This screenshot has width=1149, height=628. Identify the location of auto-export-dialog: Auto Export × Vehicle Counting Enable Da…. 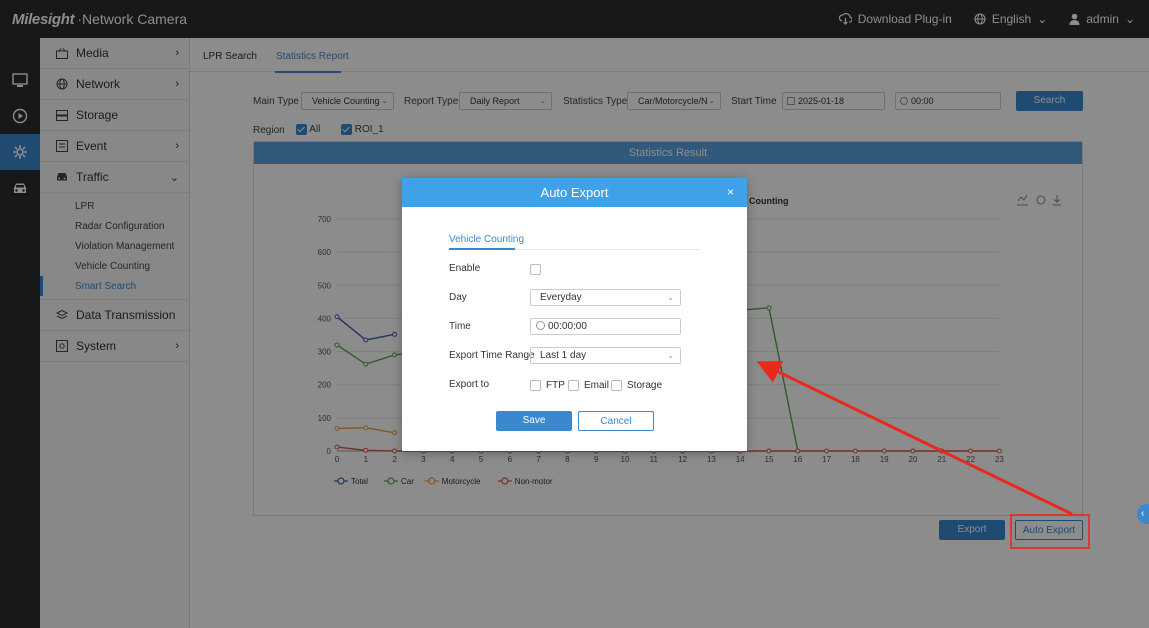
(574, 314).